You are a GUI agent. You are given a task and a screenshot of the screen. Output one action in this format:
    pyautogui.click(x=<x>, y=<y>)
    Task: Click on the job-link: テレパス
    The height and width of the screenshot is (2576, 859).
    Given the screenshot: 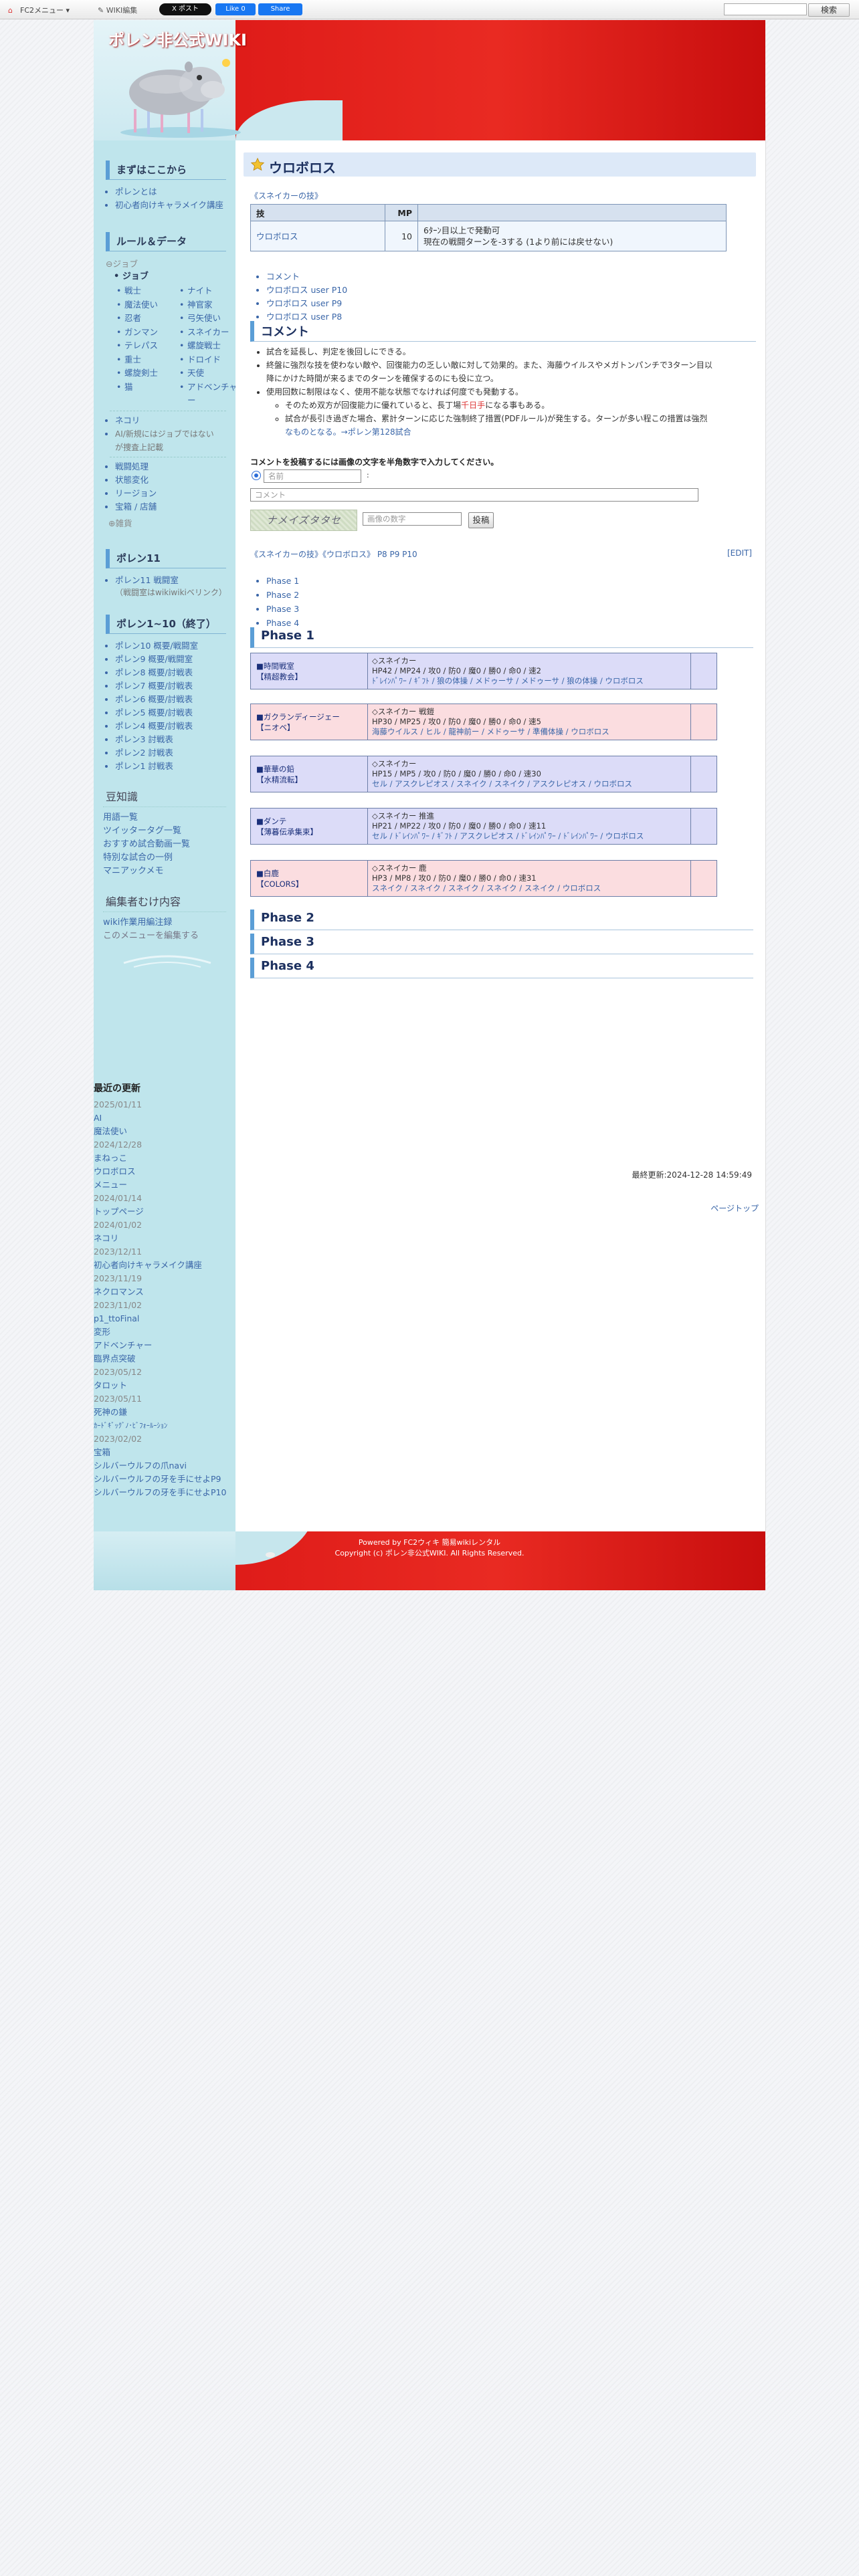 What is the action you would take?
    pyautogui.click(x=147, y=346)
    